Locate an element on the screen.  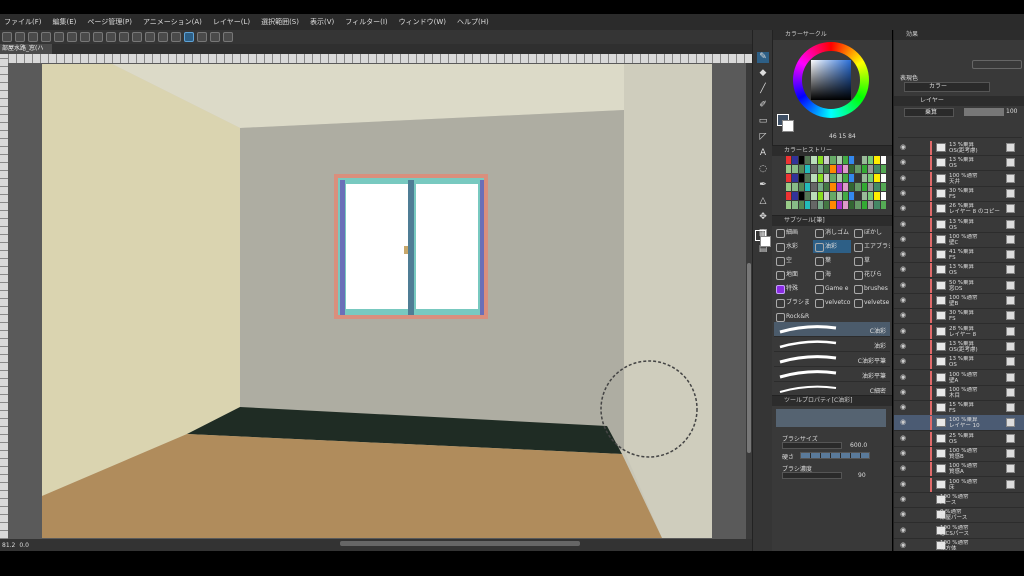
clear-icon is located at coordinates (72, 37).